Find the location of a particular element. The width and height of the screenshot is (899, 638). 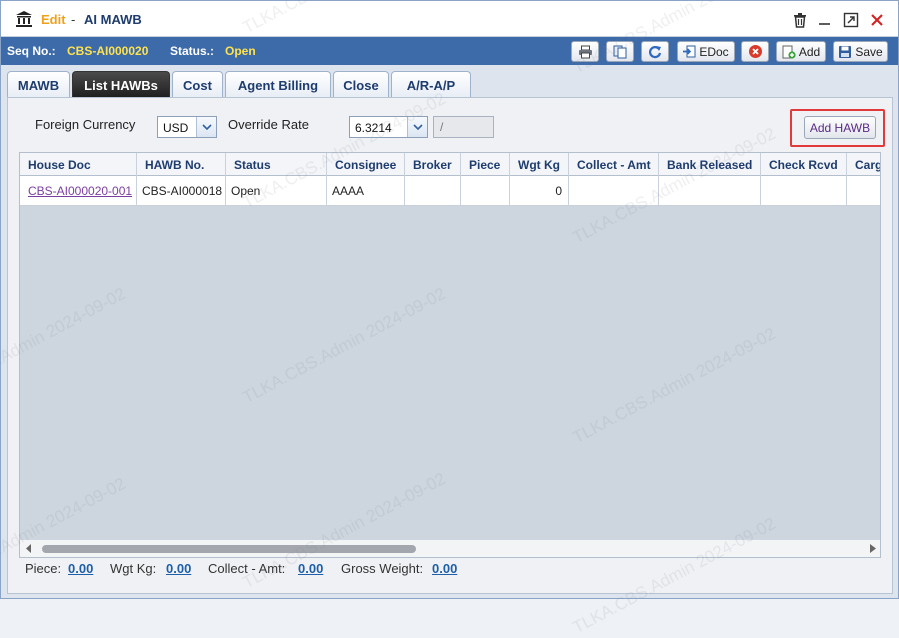

col-house-doc: House Doc is located at coordinates (78, 164).